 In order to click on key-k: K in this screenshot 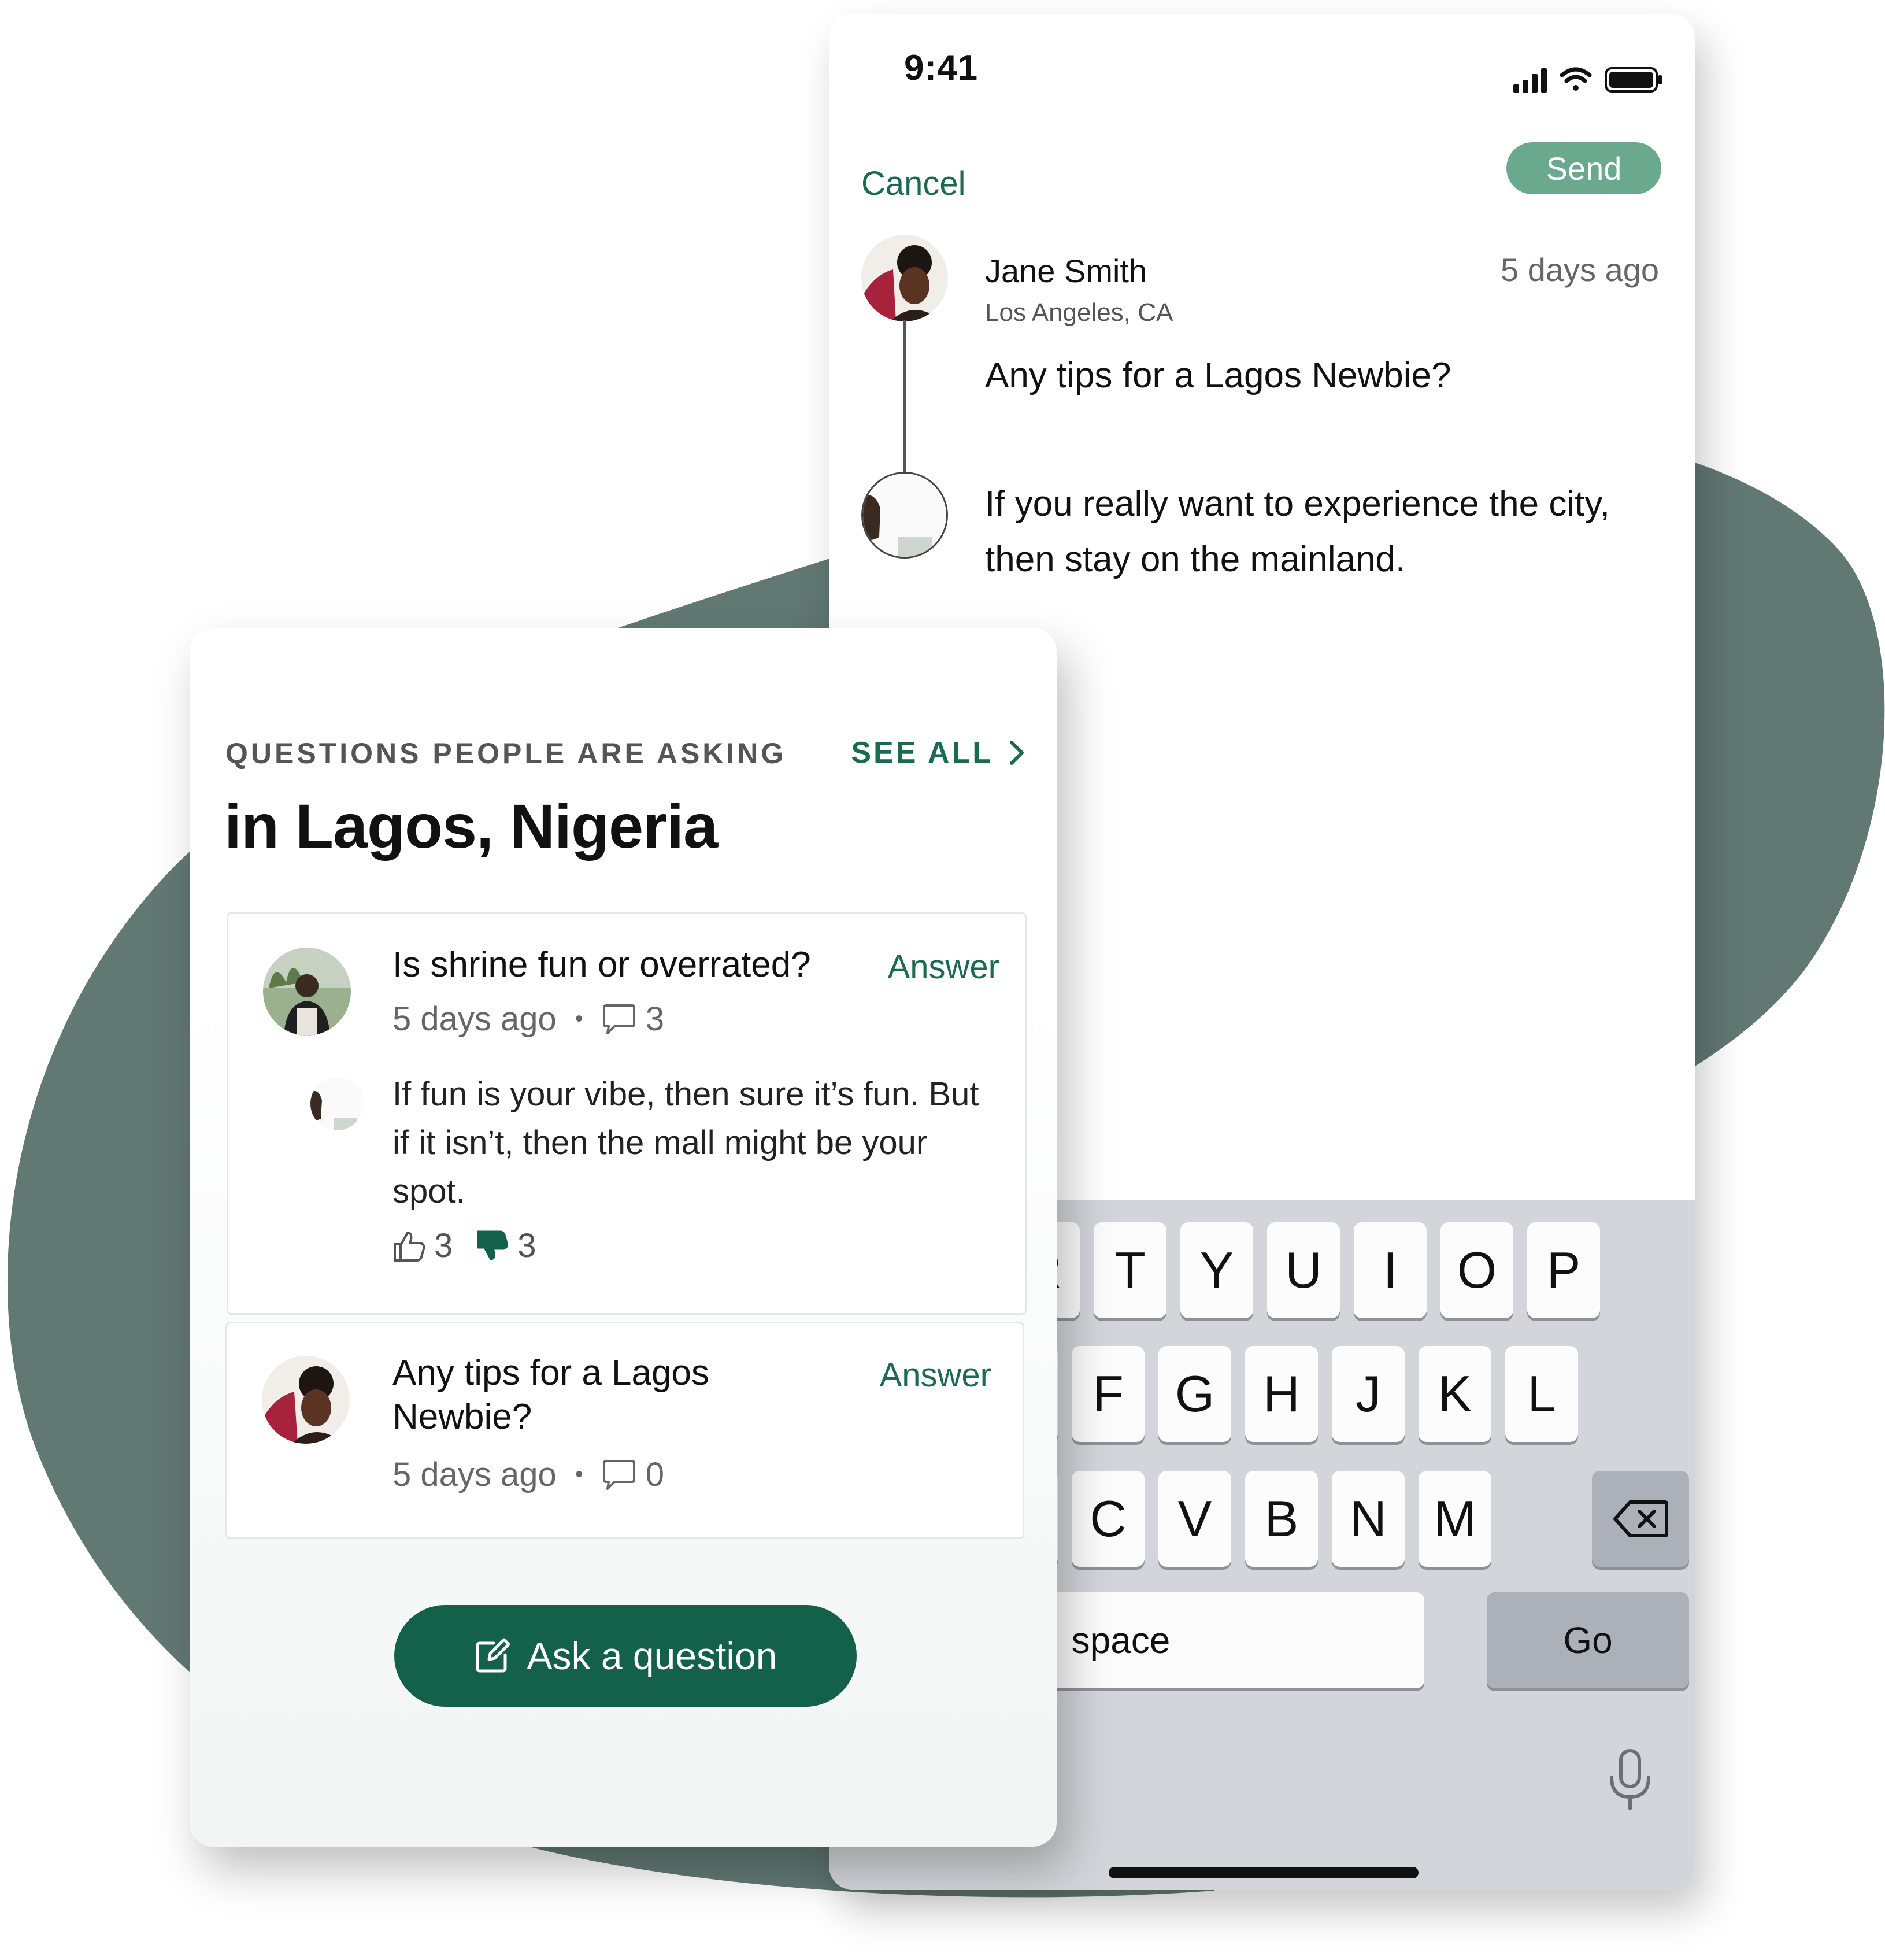, I will do `click(1455, 1394)`.